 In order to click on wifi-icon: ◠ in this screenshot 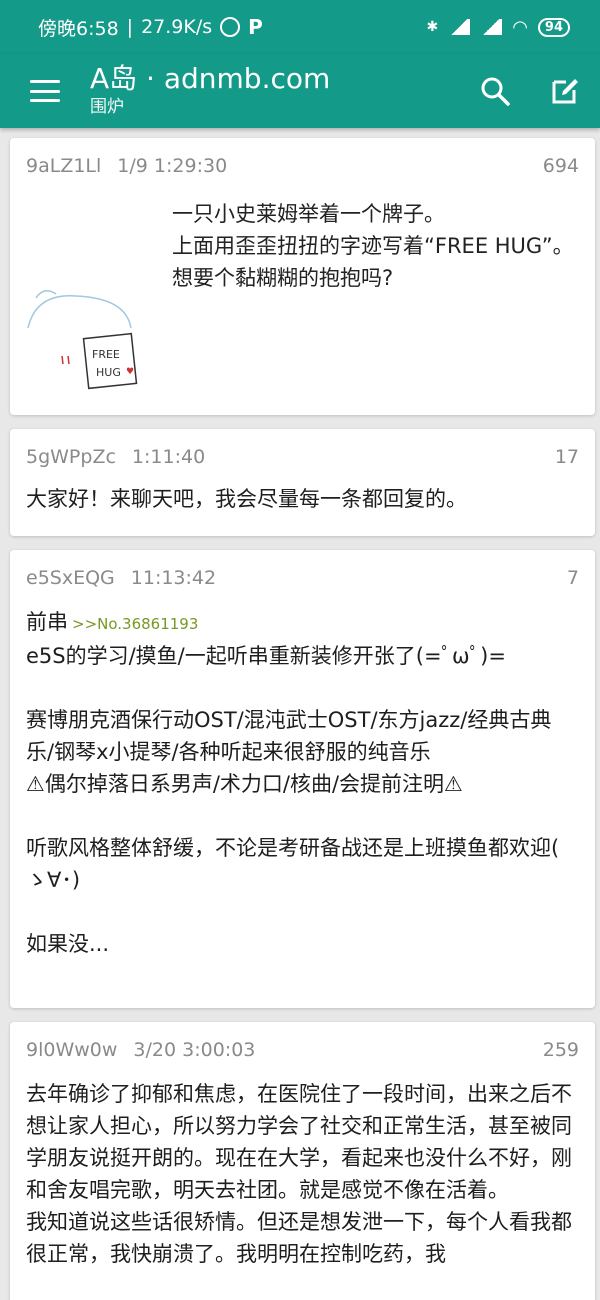, I will do `click(520, 27)`.